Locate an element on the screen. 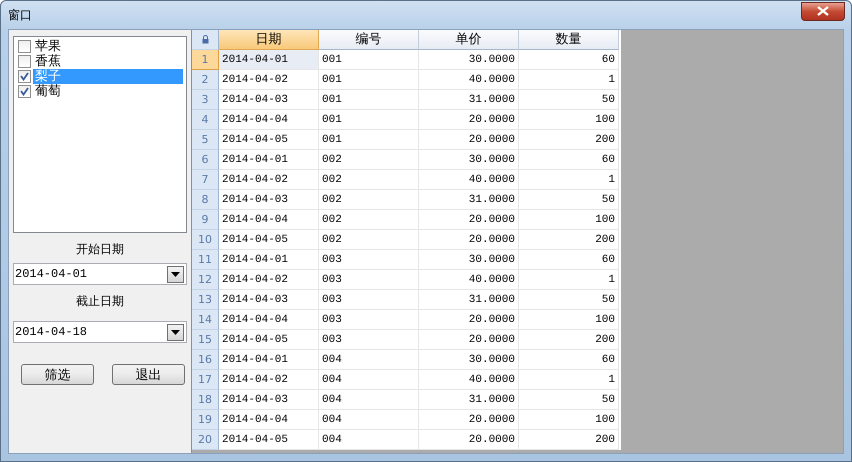 This screenshot has width=852, height=462. row-header: 3 is located at coordinates (205, 100).